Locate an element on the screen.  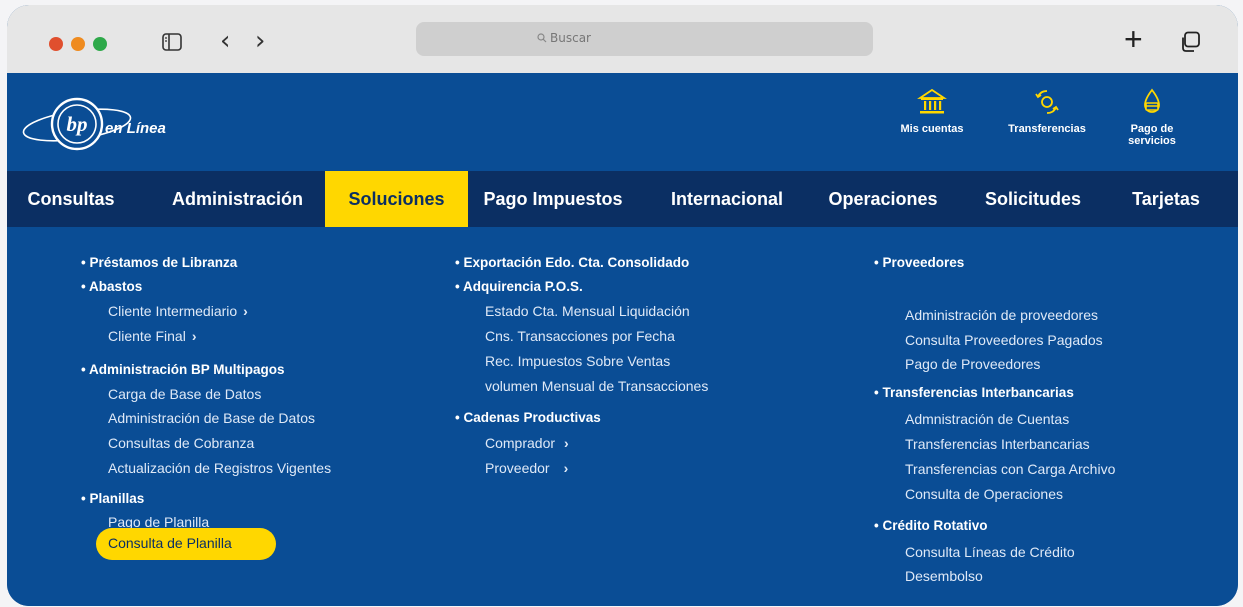
menu-link-administracion-base-datos: Administración de Base de Datos is located at coordinates (211, 418).